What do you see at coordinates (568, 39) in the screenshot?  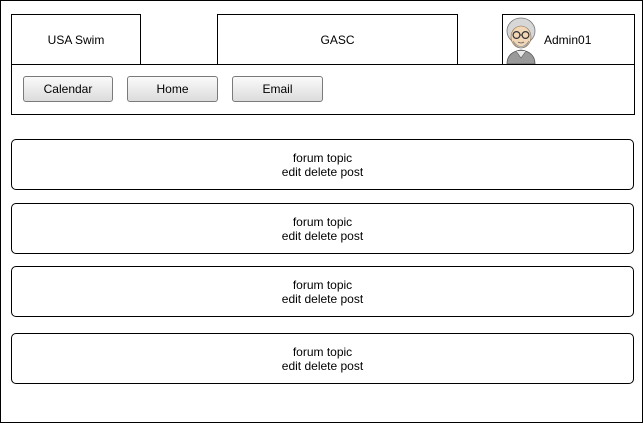 I see `user-name: Admin01` at bounding box center [568, 39].